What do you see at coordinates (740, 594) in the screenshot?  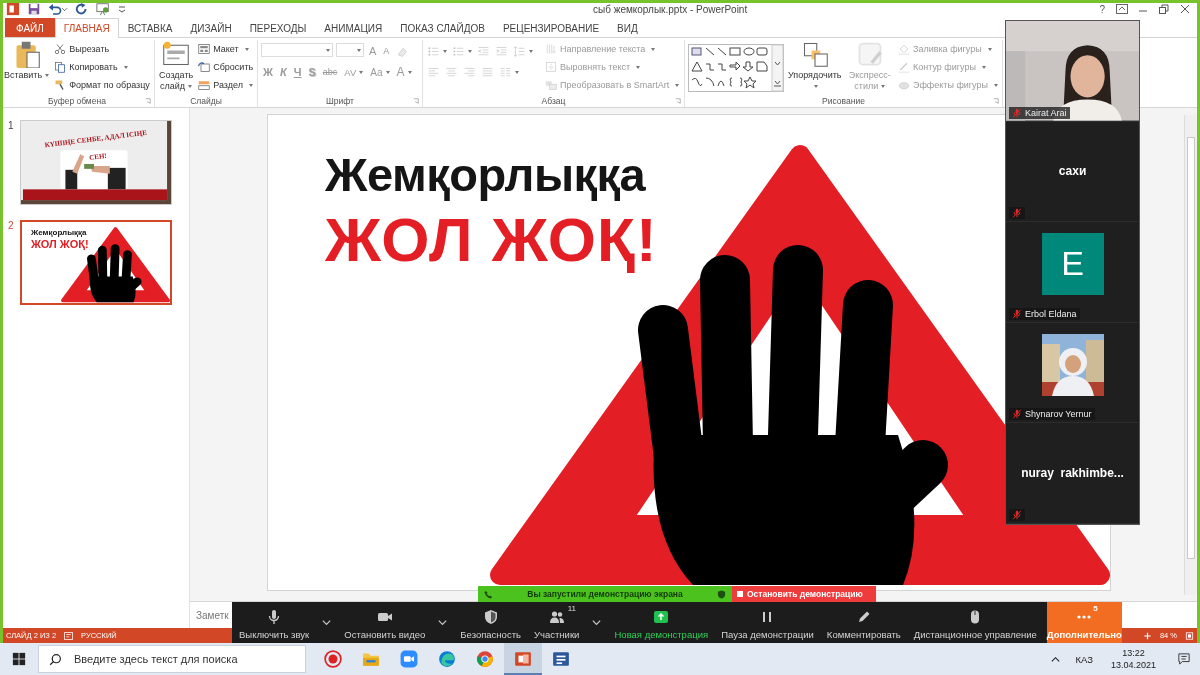 I see `stop-icon` at bounding box center [740, 594].